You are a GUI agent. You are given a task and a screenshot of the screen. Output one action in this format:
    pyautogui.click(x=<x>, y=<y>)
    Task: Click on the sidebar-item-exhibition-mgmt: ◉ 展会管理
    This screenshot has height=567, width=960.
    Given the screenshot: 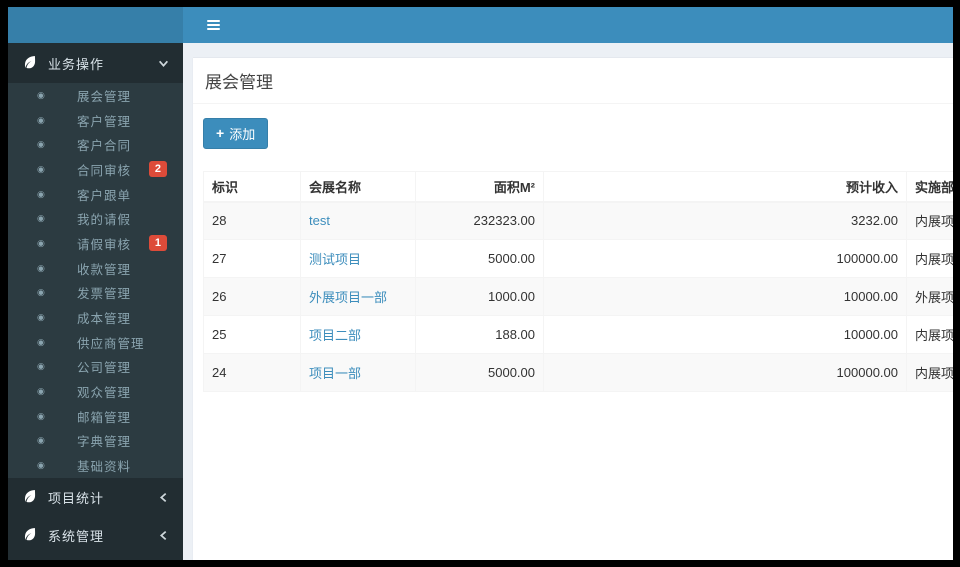 What is the action you would take?
    pyautogui.click(x=95, y=95)
    